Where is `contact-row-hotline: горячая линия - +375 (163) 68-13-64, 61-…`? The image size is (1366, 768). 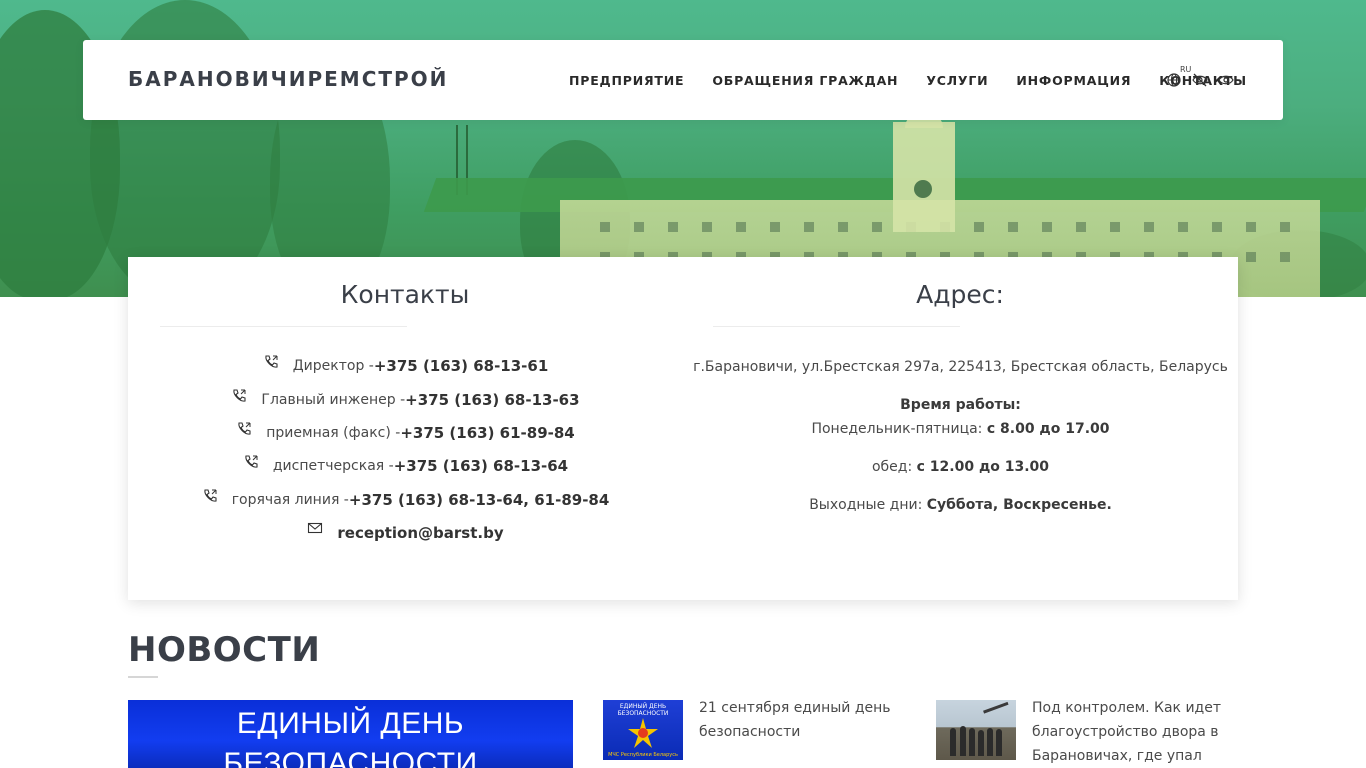 contact-row-hotline: горячая линия - +375 (163) 68-13-64, 61-… is located at coordinates (405, 498).